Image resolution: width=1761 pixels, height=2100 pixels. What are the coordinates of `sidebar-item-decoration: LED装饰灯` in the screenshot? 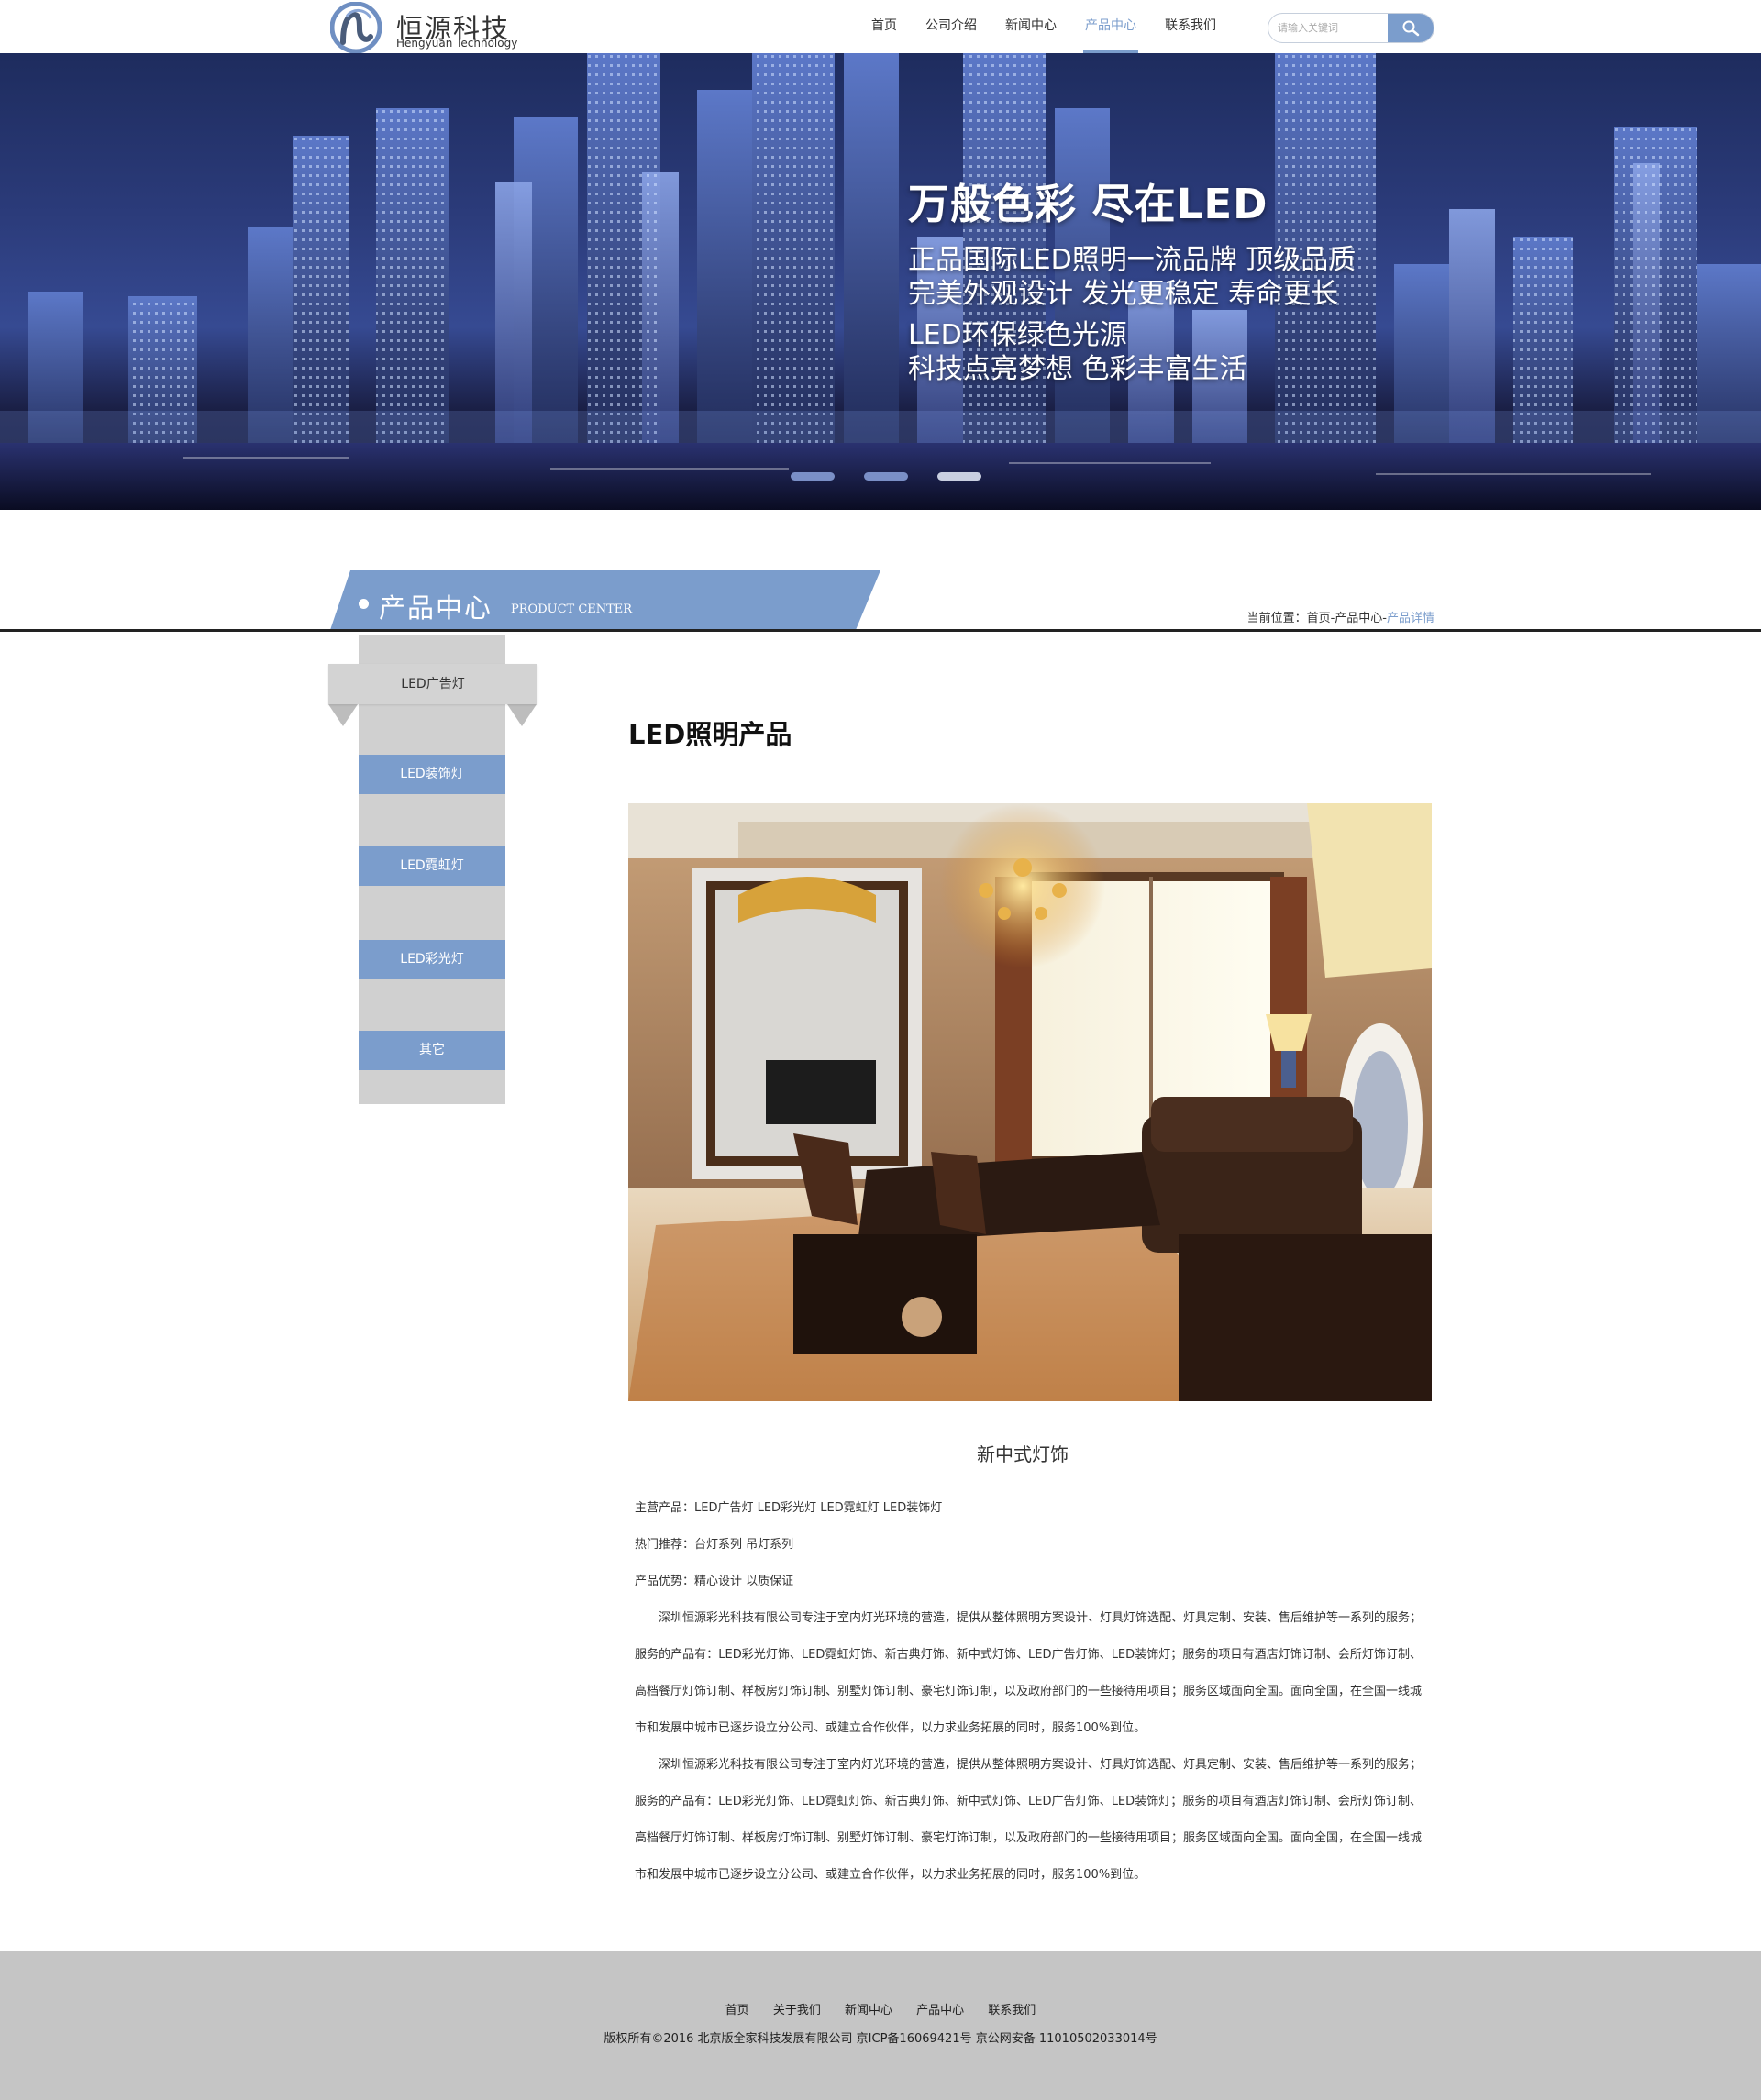 It's located at (432, 774).